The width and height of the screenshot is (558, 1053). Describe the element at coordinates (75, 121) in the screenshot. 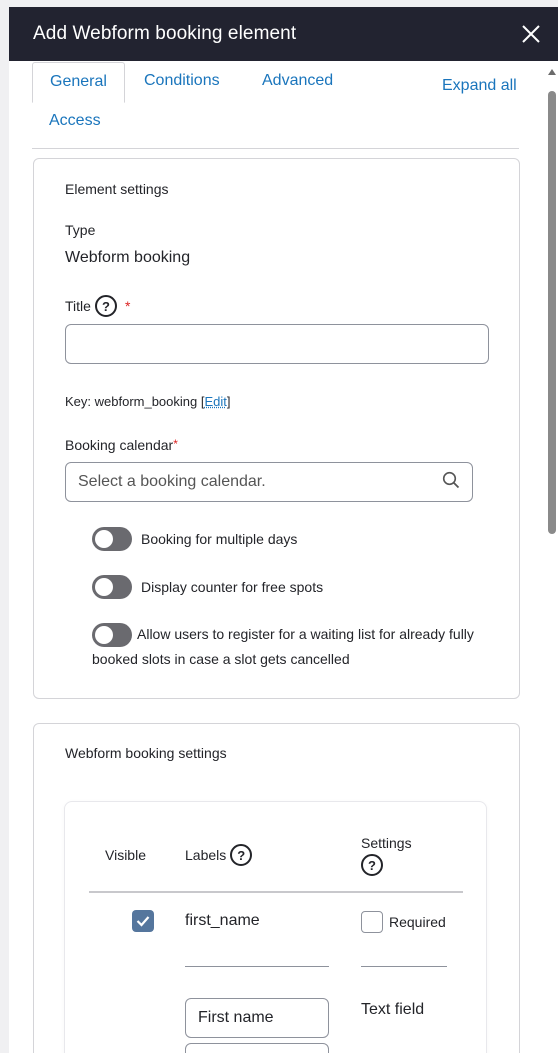

I see `tab-access: Access` at that location.